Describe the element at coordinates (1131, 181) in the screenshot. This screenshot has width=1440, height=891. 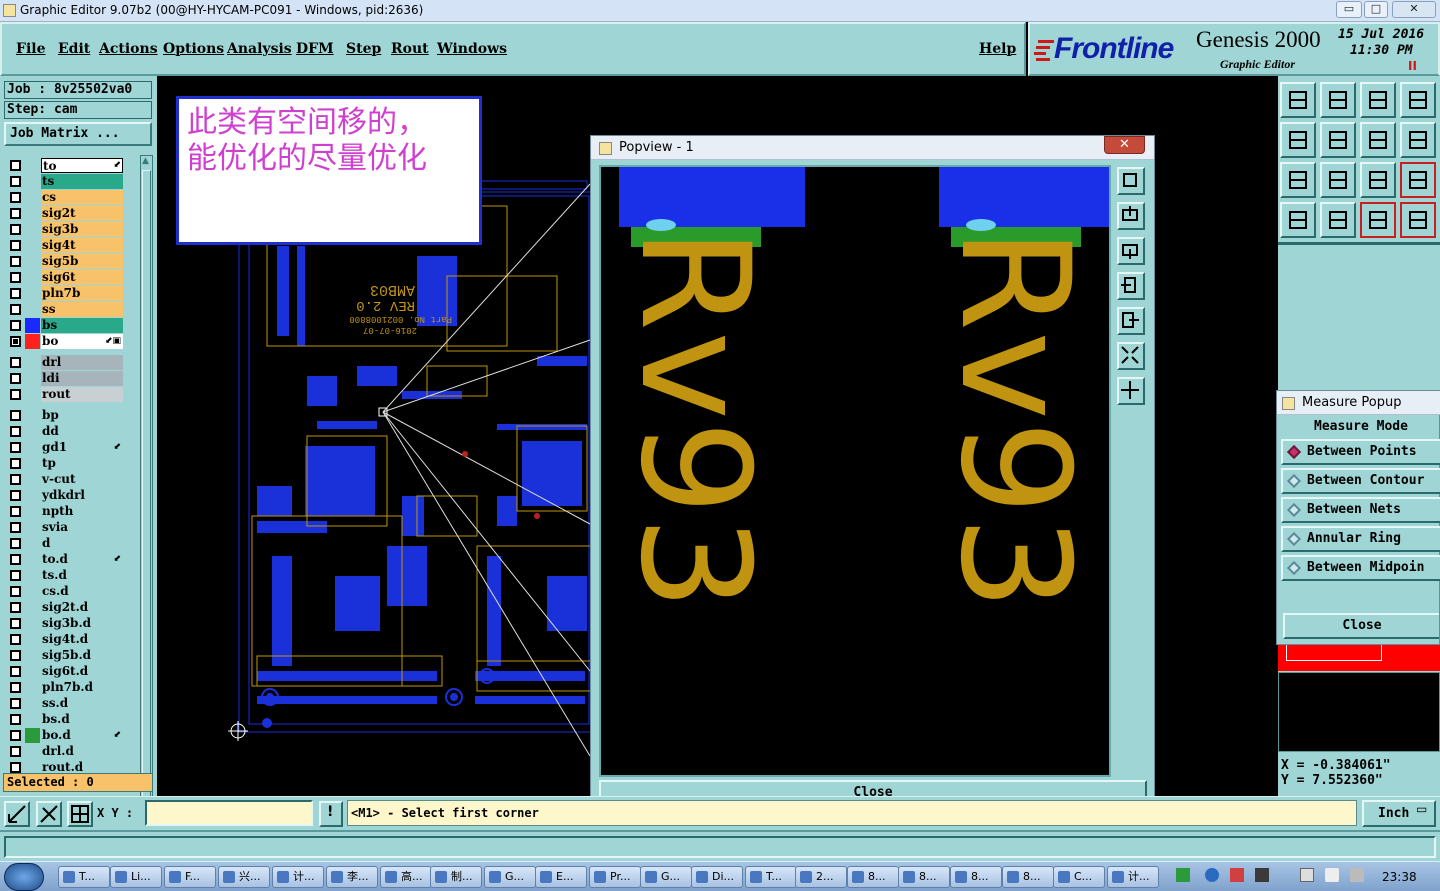
I see `popview-zoom-icon` at that location.